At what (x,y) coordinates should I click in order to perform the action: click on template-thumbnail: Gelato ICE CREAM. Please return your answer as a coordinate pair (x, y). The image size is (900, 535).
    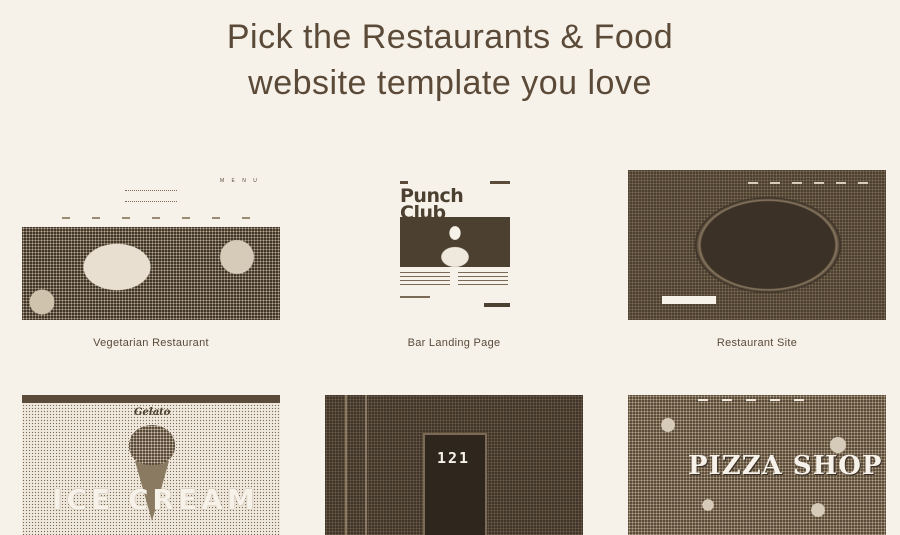
    Looking at the image, I should click on (151, 465).